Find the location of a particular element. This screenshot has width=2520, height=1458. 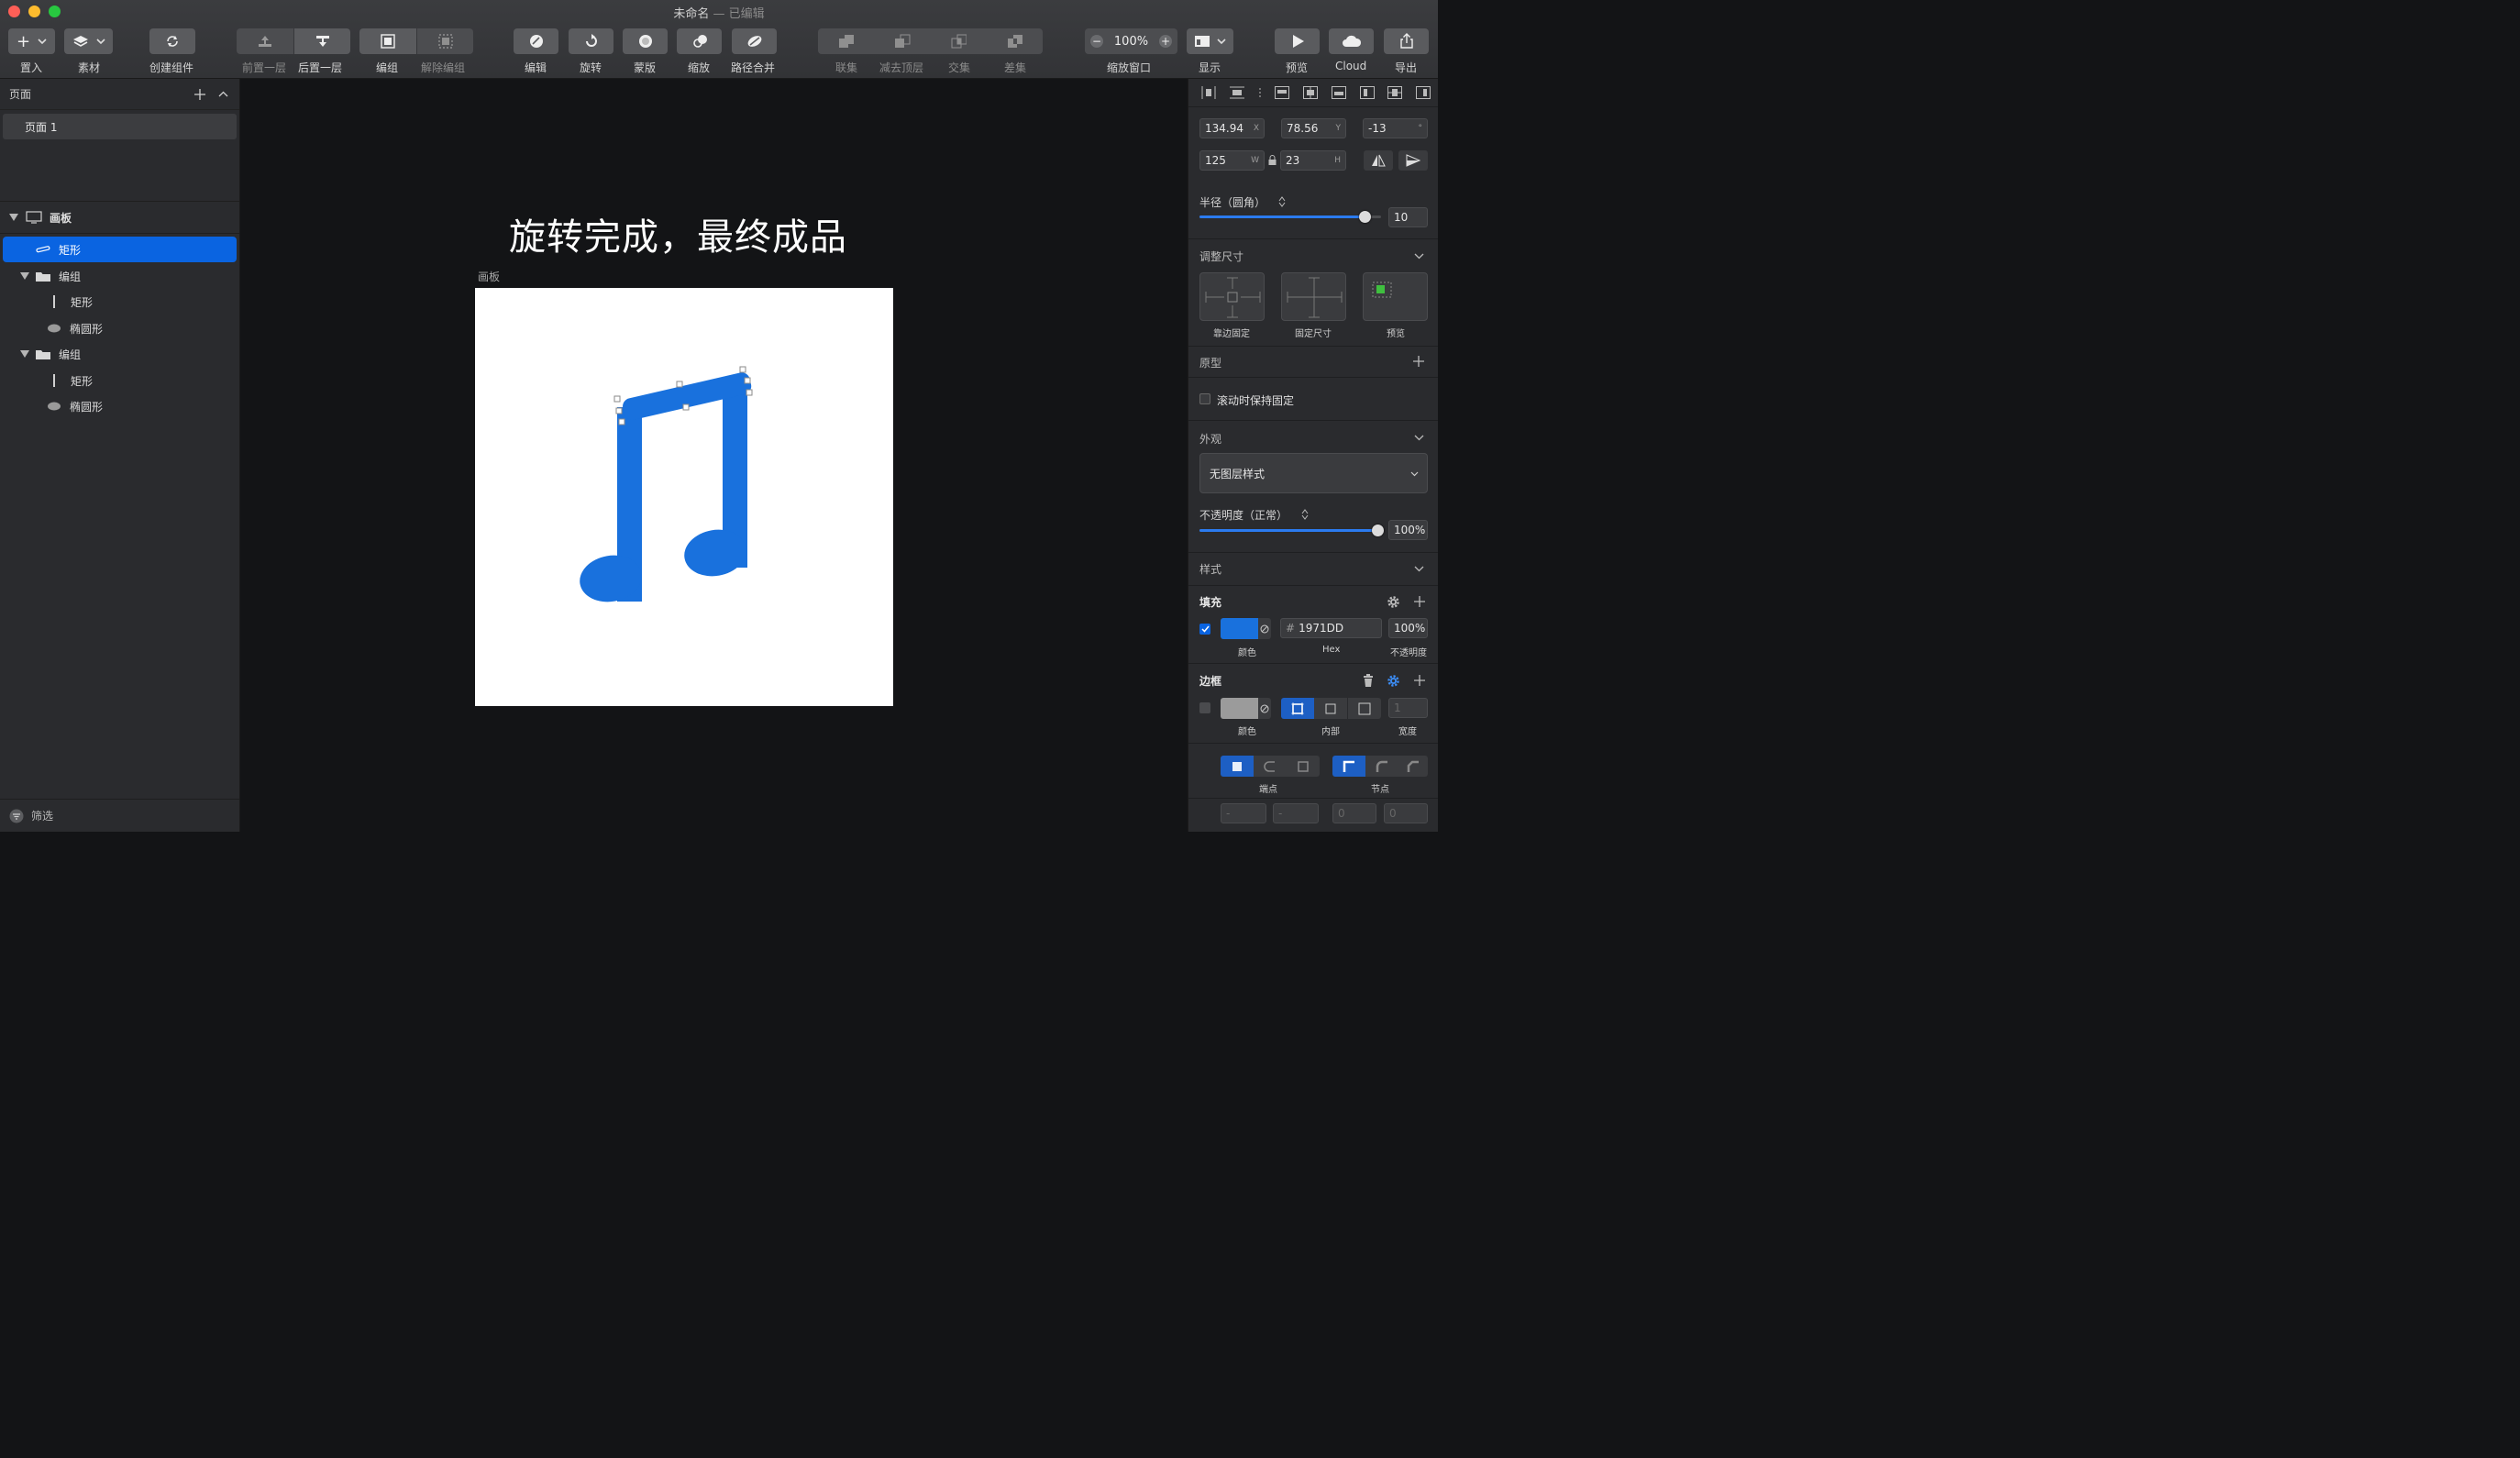

gap-field: - is located at coordinates (1296, 813).